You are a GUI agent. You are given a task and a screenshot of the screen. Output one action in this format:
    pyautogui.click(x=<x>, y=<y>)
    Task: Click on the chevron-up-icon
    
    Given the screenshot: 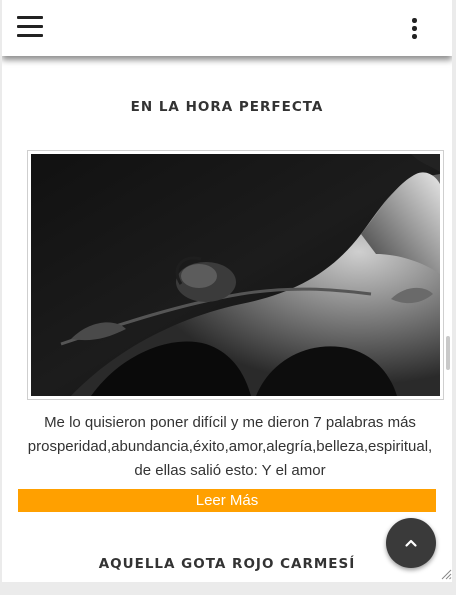 What is the action you would take?
    pyautogui.click(x=411, y=543)
    